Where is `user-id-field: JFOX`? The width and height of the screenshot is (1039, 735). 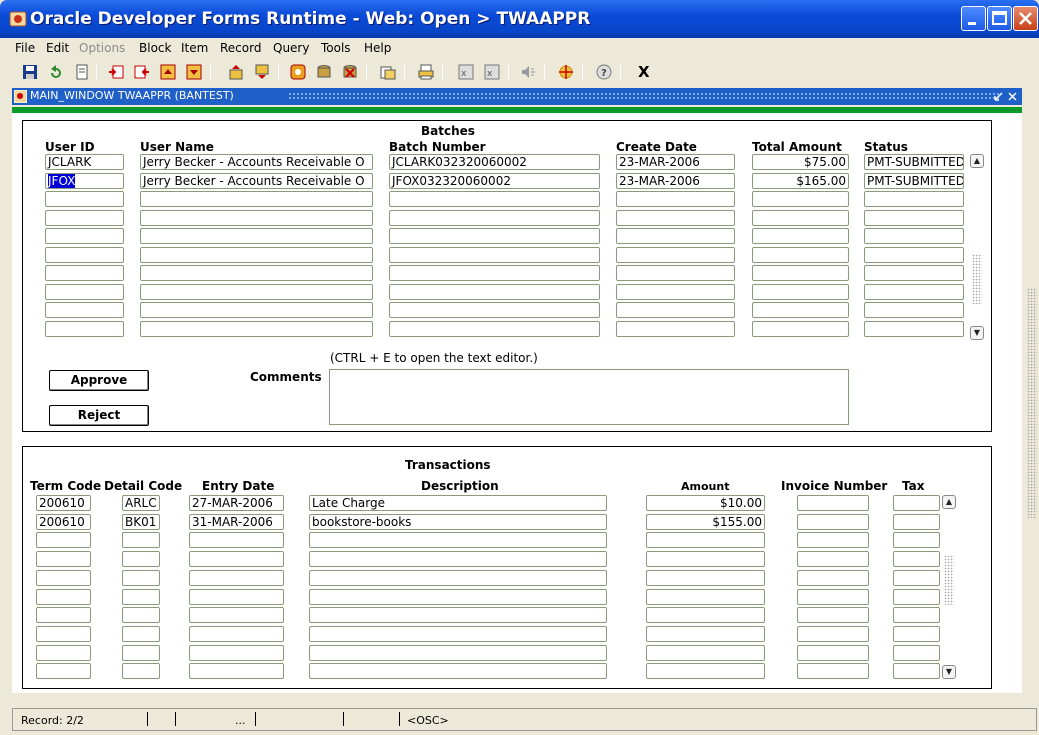
user-id-field: JFOX is located at coordinates (84, 181).